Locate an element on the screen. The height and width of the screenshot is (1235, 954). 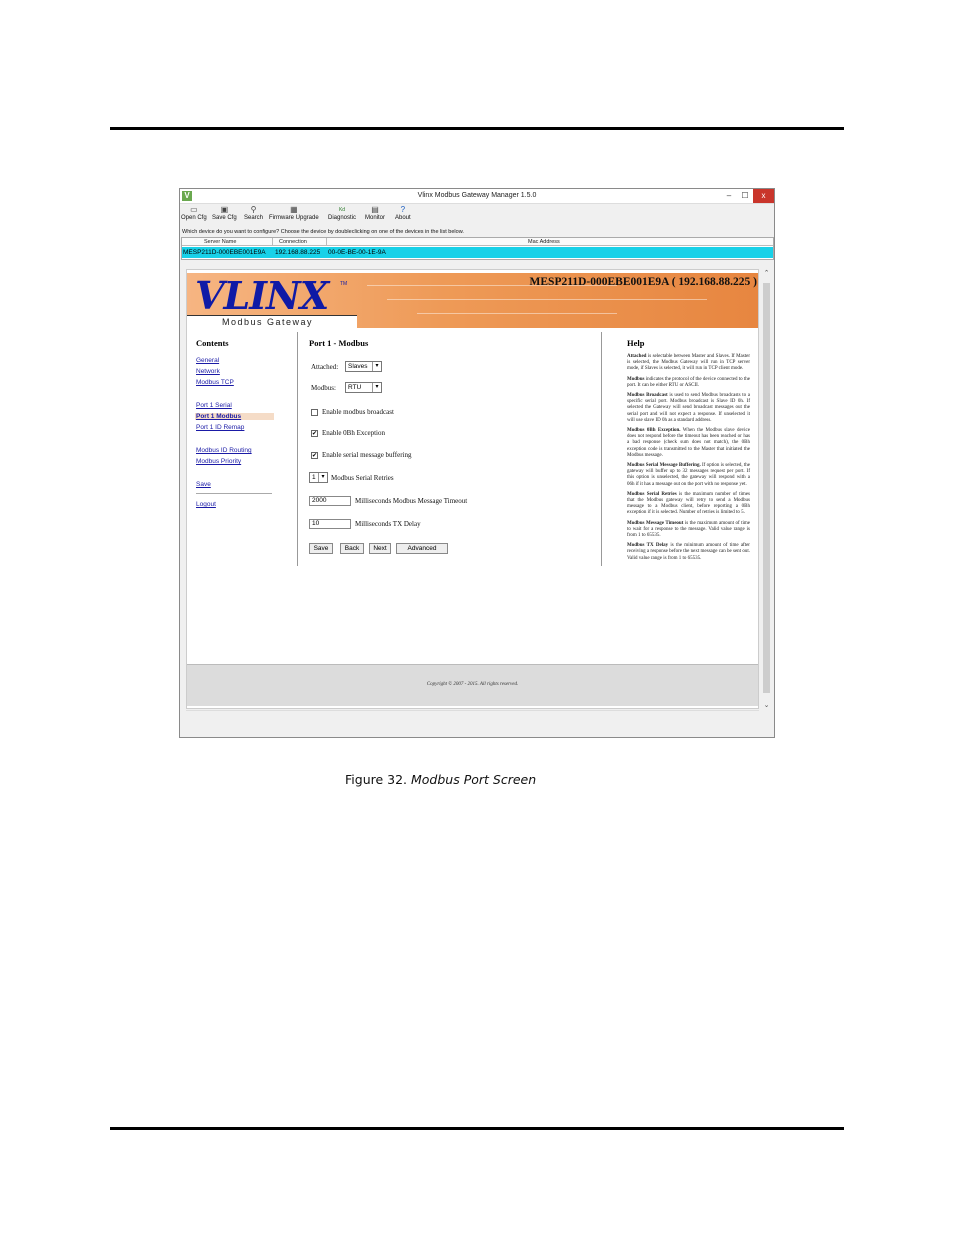
device-title: MESP211D-000EBE001E9A ( 192.168.88.225 ) is located at coordinates (643, 282).